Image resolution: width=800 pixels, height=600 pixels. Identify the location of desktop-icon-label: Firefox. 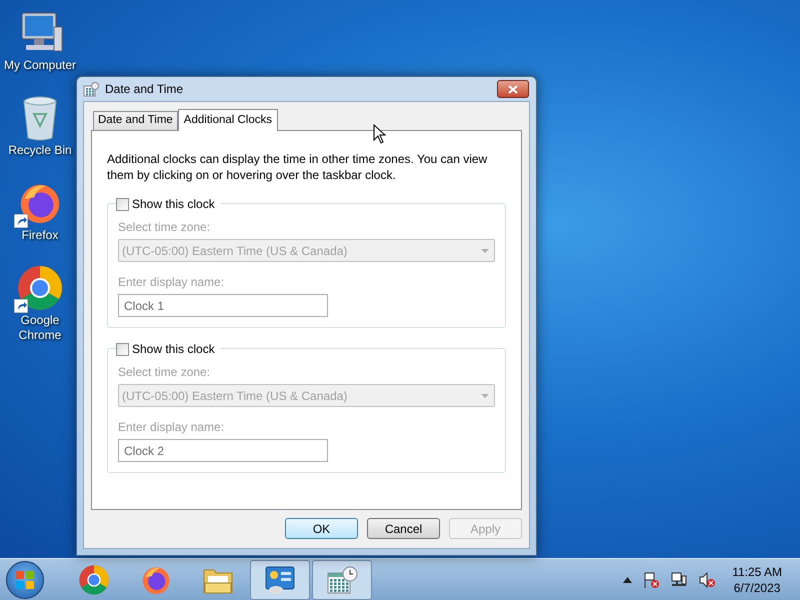
(40, 235).